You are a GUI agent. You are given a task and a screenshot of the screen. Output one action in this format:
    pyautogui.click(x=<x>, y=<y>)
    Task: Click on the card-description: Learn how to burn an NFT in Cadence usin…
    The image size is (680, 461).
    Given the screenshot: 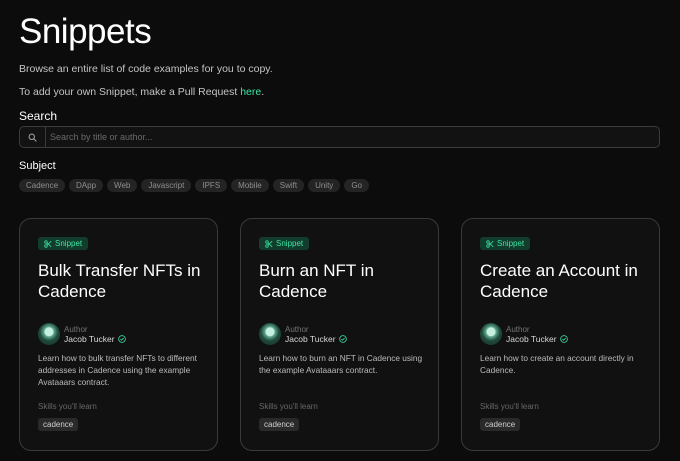 What is the action you would take?
    pyautogui.click(x=341, y=364)
    